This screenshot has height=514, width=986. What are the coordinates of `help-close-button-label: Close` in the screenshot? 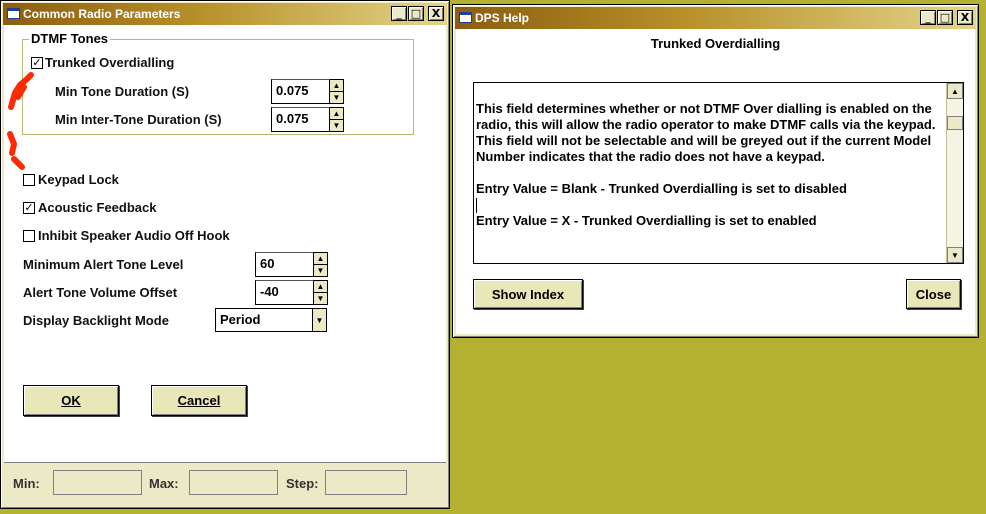 It's located at (933, 294).